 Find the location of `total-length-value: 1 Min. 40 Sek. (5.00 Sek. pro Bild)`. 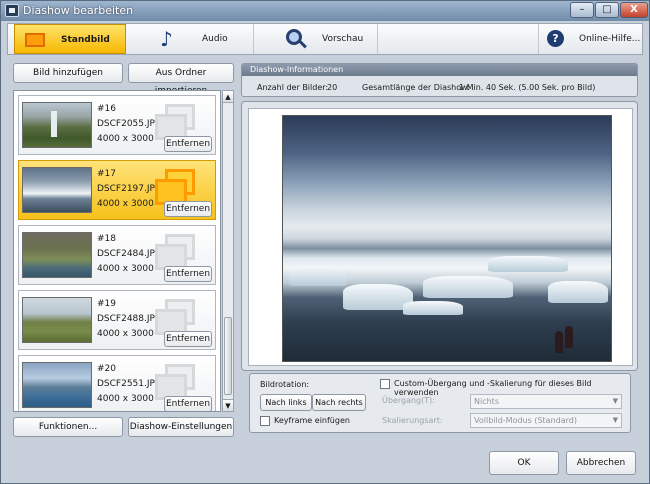

total-length-value: 1 Min. 40 Sek. (5.00 Sek. pro Bild) is located at coordinates (527, 87).